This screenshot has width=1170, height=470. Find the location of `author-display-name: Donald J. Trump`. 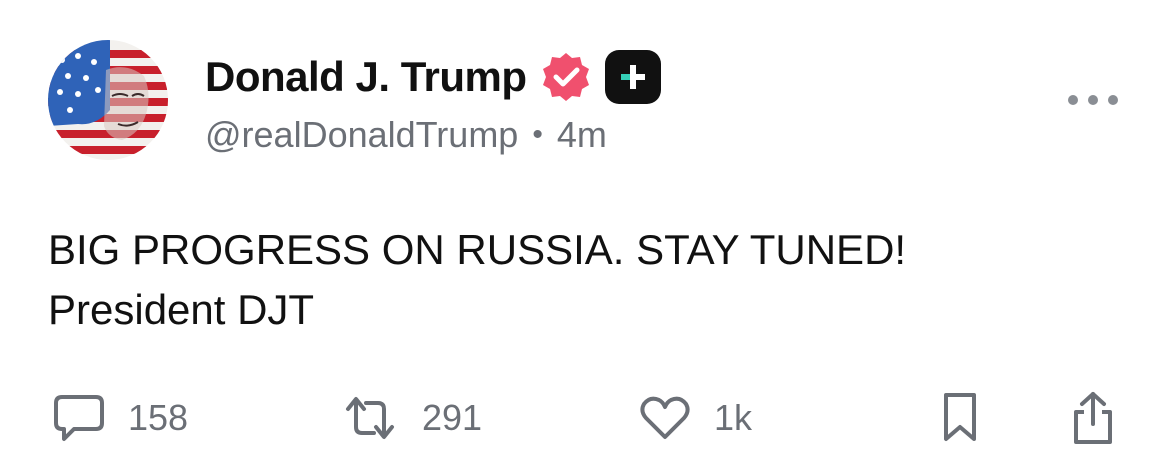

author-display-name: Donald J. Trump is located at coordinates (366, 77).